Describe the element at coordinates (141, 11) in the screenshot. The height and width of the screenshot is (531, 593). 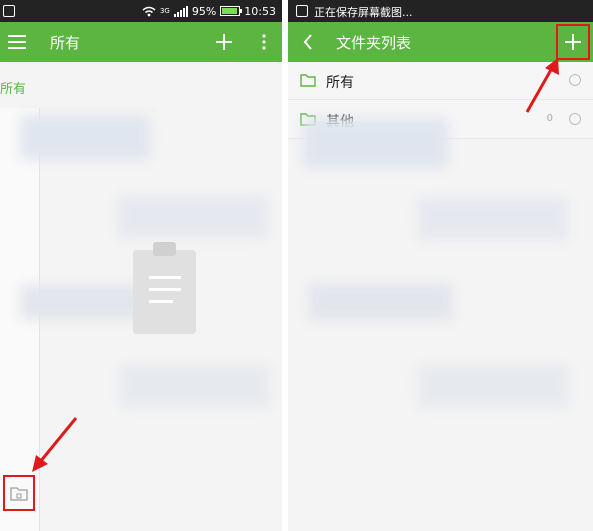
I see `status-bar: 3G 95% 10:53` at that location.